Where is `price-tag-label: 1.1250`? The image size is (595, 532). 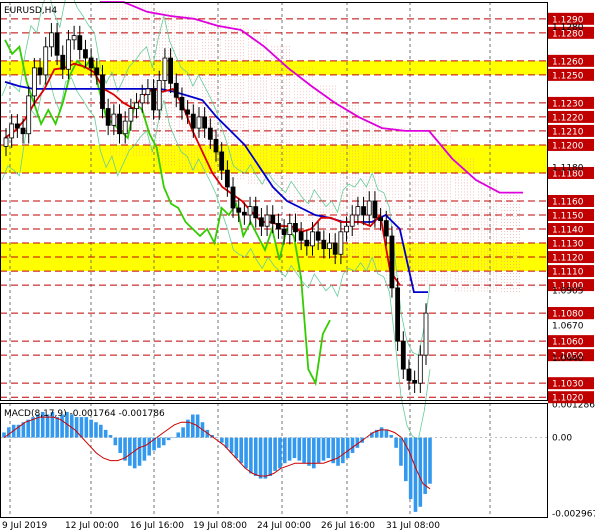
price-tag-label: 1.1250 is located at coordinates (568, 76).